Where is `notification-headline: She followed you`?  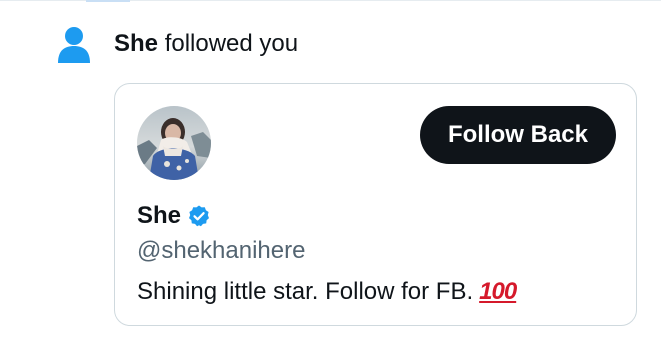 notification-headline: She followed you is located at coordinates (206, 44).